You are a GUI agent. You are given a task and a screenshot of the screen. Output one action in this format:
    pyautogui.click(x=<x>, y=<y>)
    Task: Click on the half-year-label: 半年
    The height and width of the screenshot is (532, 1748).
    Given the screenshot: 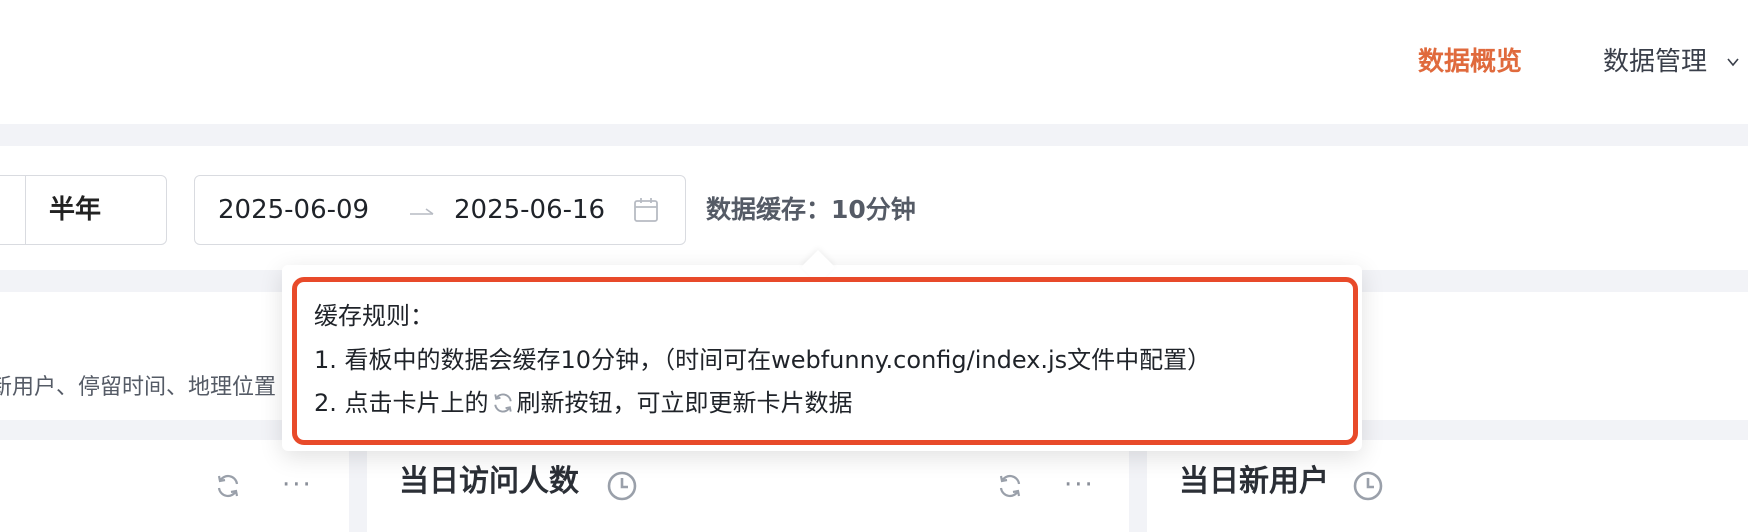 What is the action you would take?
    pyautogui.click(x=75, y=210)
    